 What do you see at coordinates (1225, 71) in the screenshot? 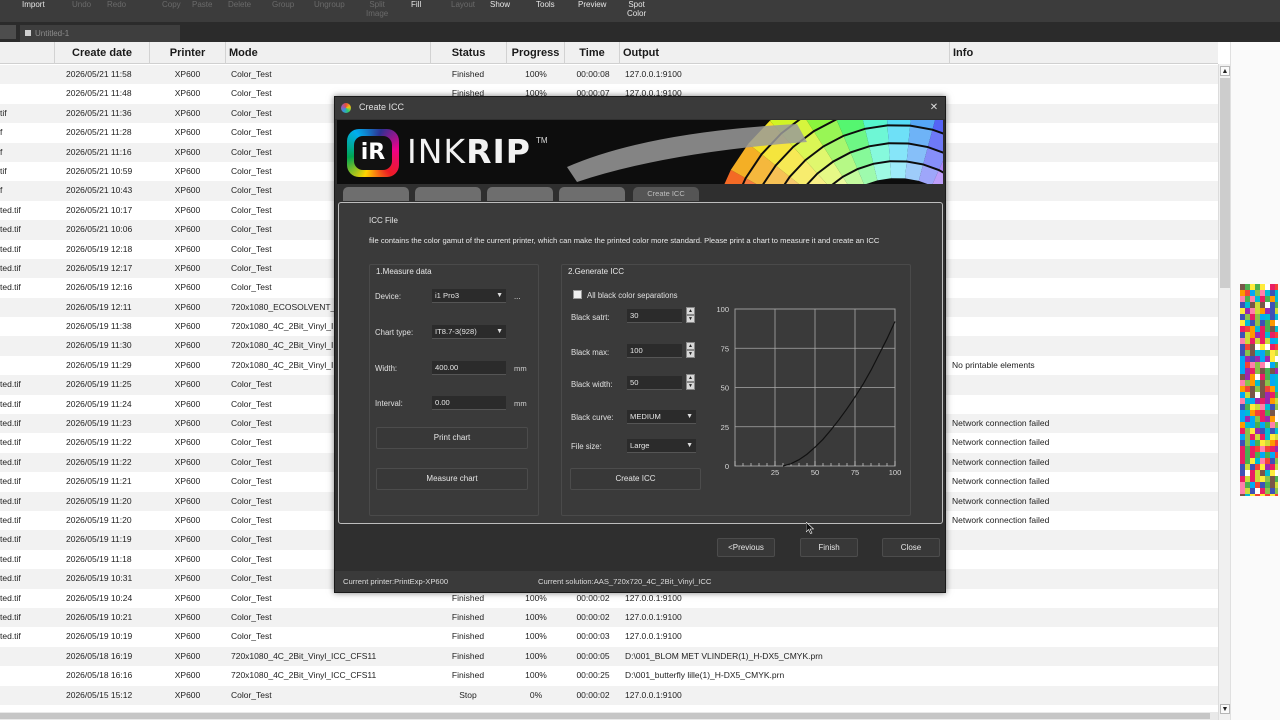
I see `scroll-up-icon: ▲` at bounding box center [1225, 71].